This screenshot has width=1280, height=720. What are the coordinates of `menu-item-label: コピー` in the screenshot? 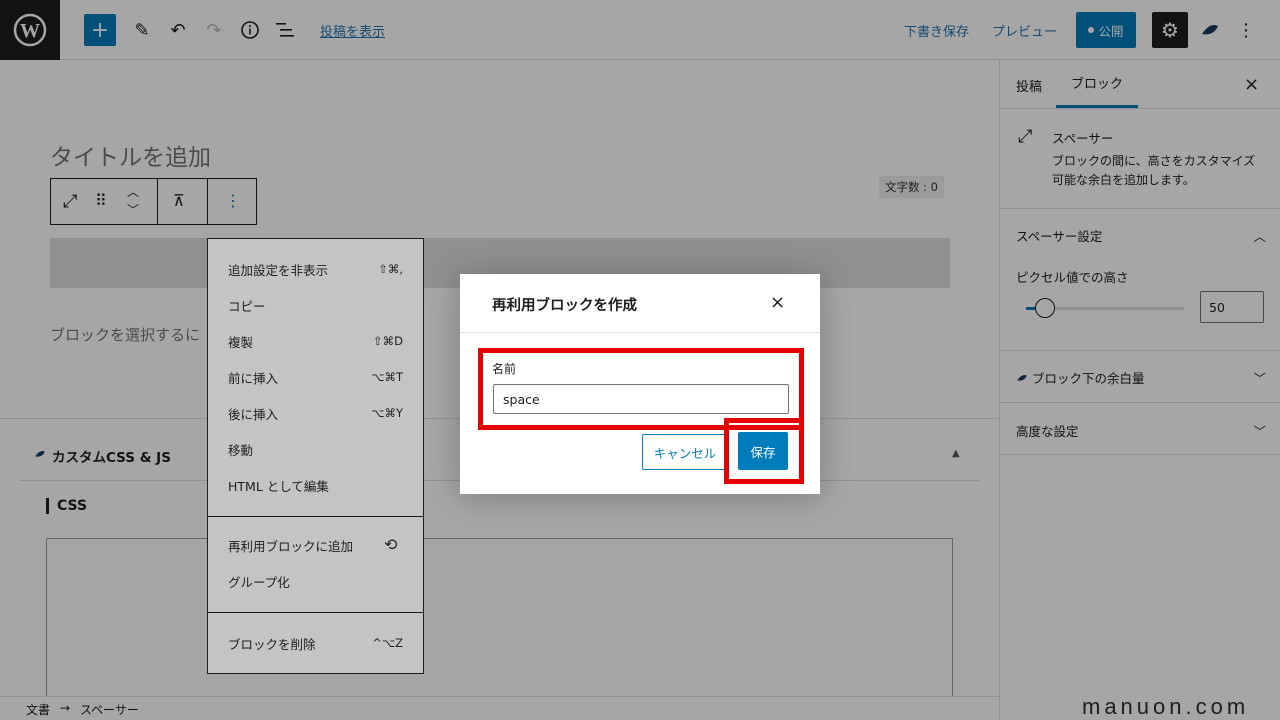 It's located at (247, 306).